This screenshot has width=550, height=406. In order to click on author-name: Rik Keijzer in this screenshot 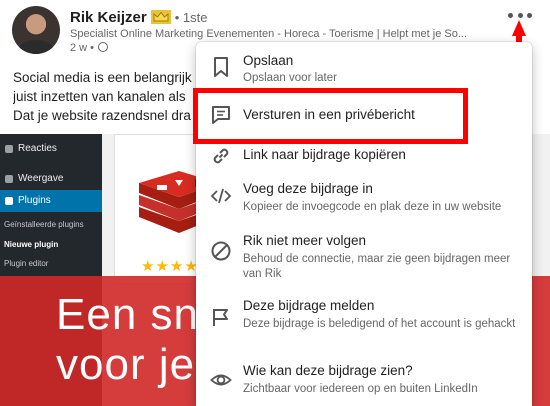, I will do `click(108, 17)`.